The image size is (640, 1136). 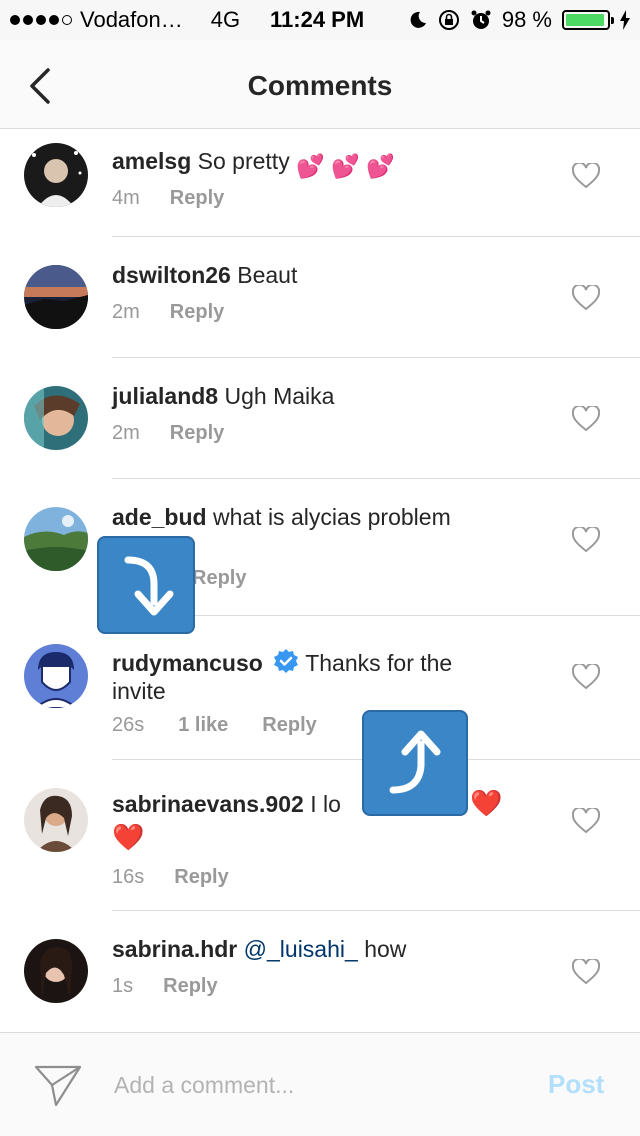 I want to click on comment-text: sabrina.hdr @_luisahi_ how, so click(x=327, y=949).